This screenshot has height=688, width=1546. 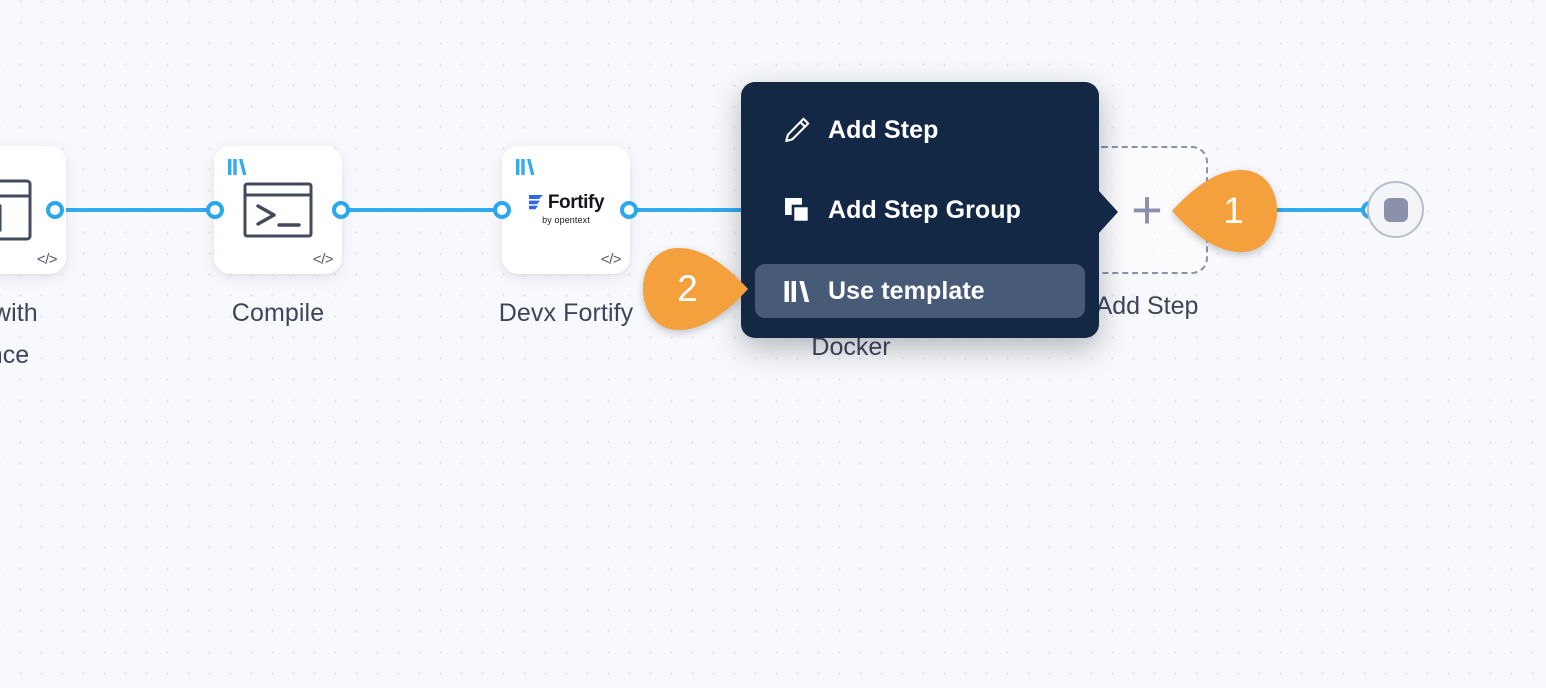 What do you see at coordinates (906, 290) in the screenshot?
I see `menu-item-label: Use template` at bounding box center [906, 290].